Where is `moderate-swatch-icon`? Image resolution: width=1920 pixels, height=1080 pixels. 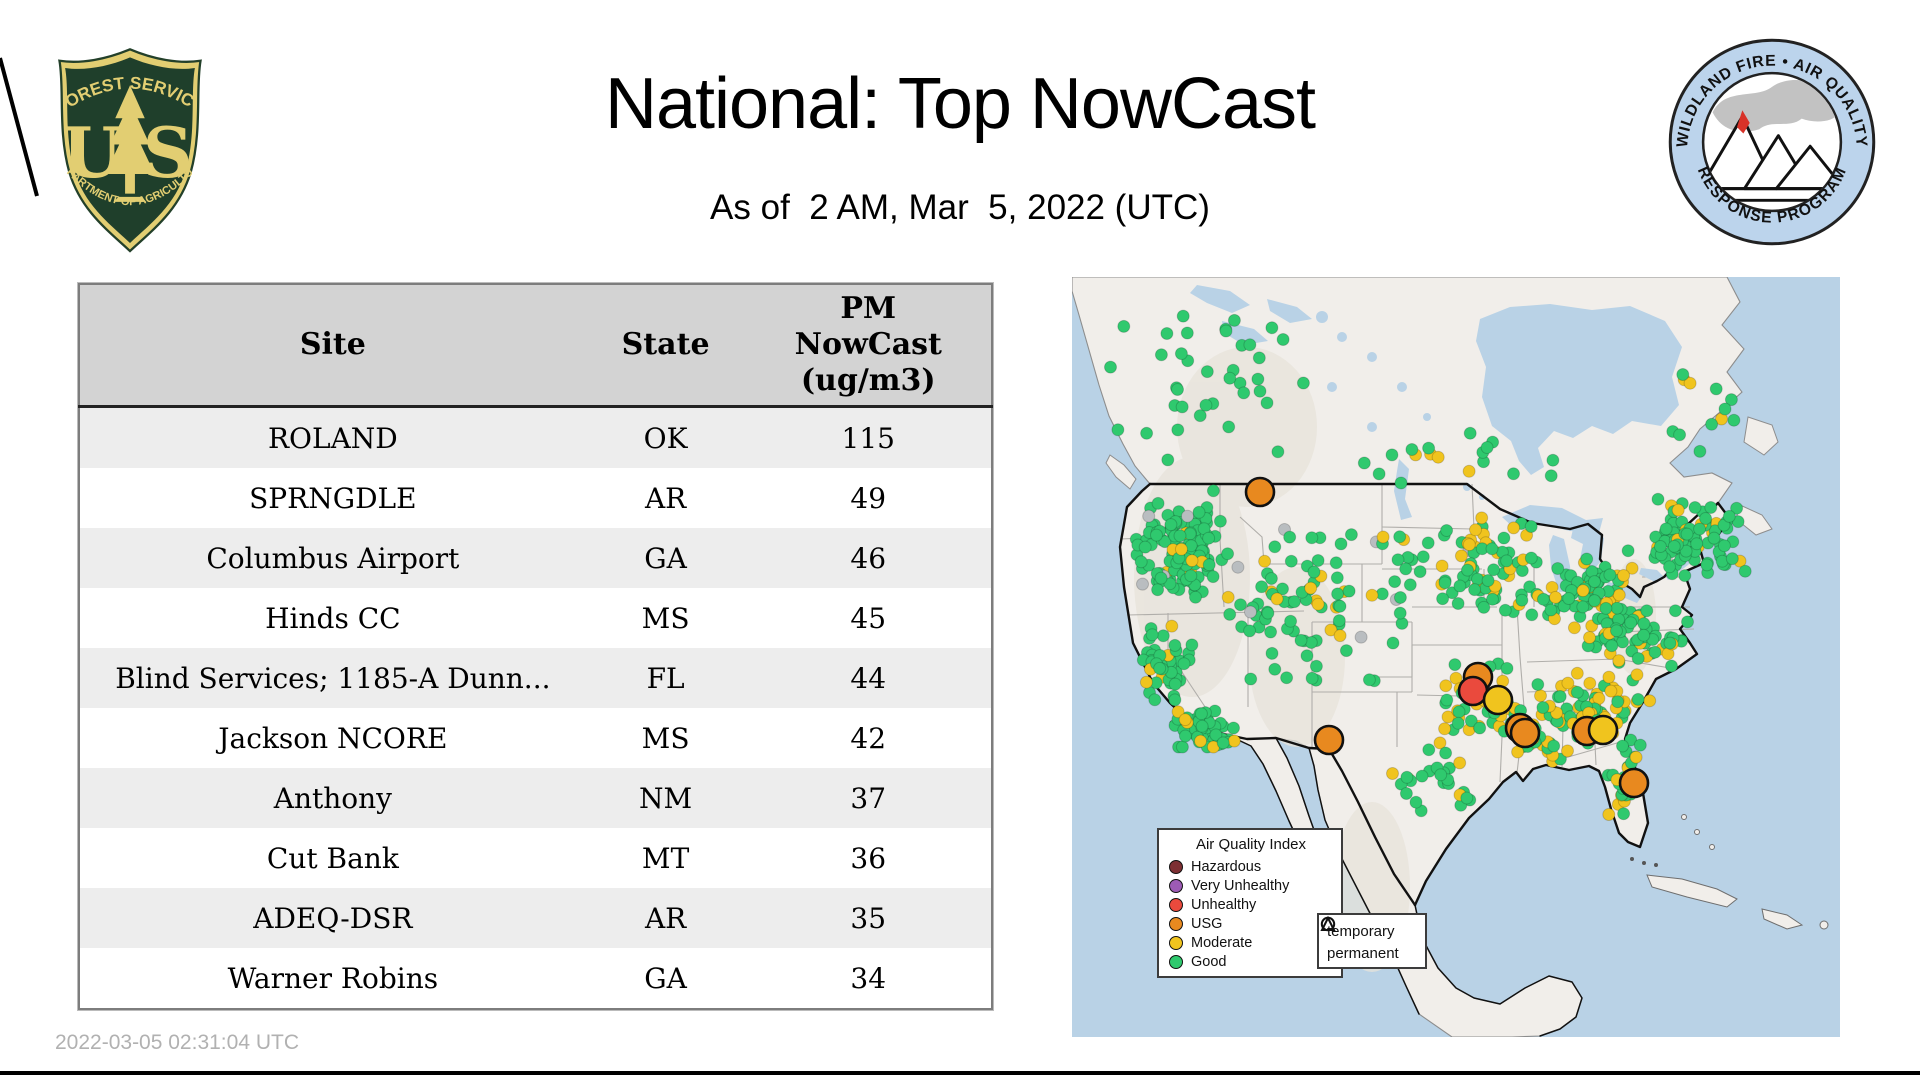 moderate-swatch-icon is located at coordinates (1176, 942).